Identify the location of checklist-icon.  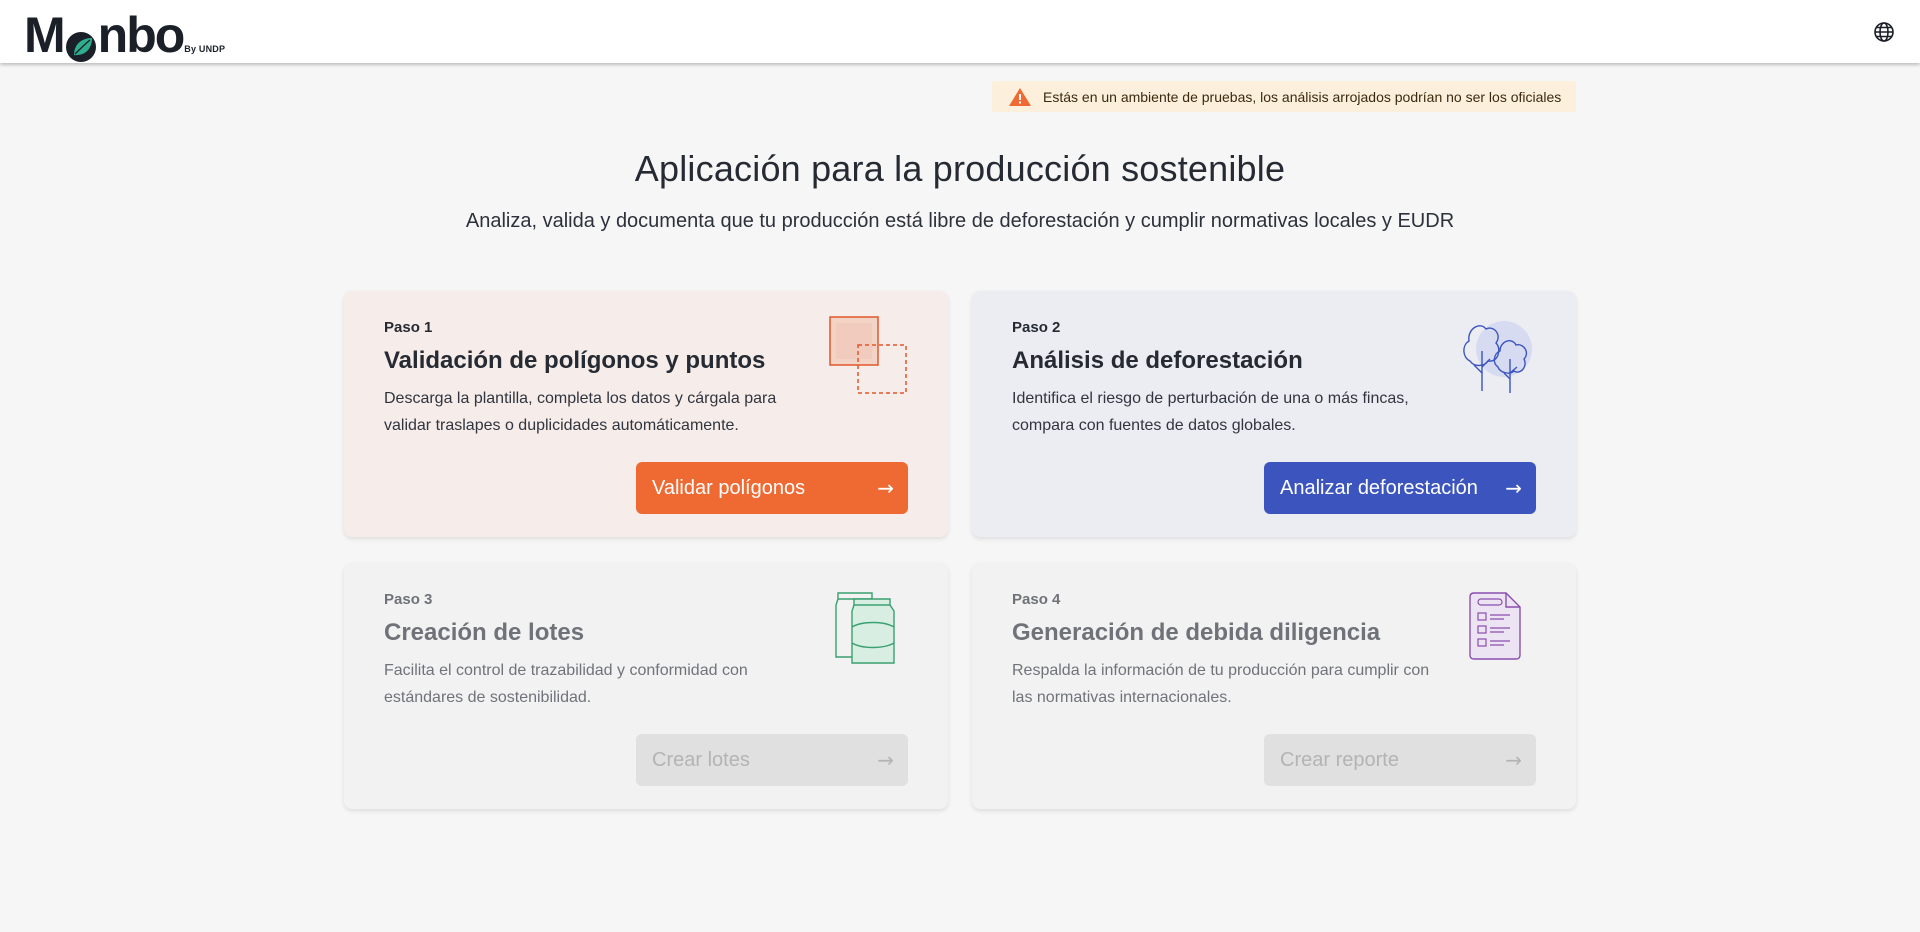
(1496, 627).